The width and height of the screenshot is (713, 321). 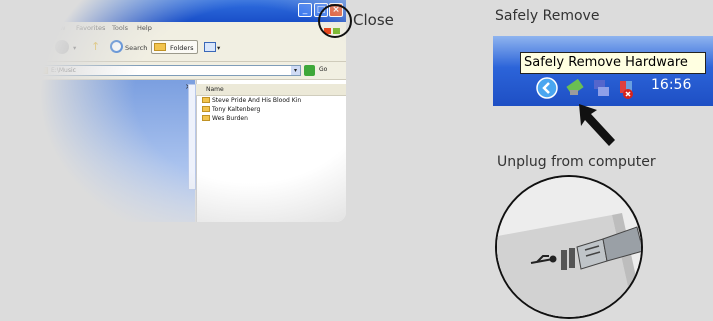 What do you see at coordinates (182, 48) in the screenshot?
I see `folders-label: Folders` at bounding box center [182, 48].